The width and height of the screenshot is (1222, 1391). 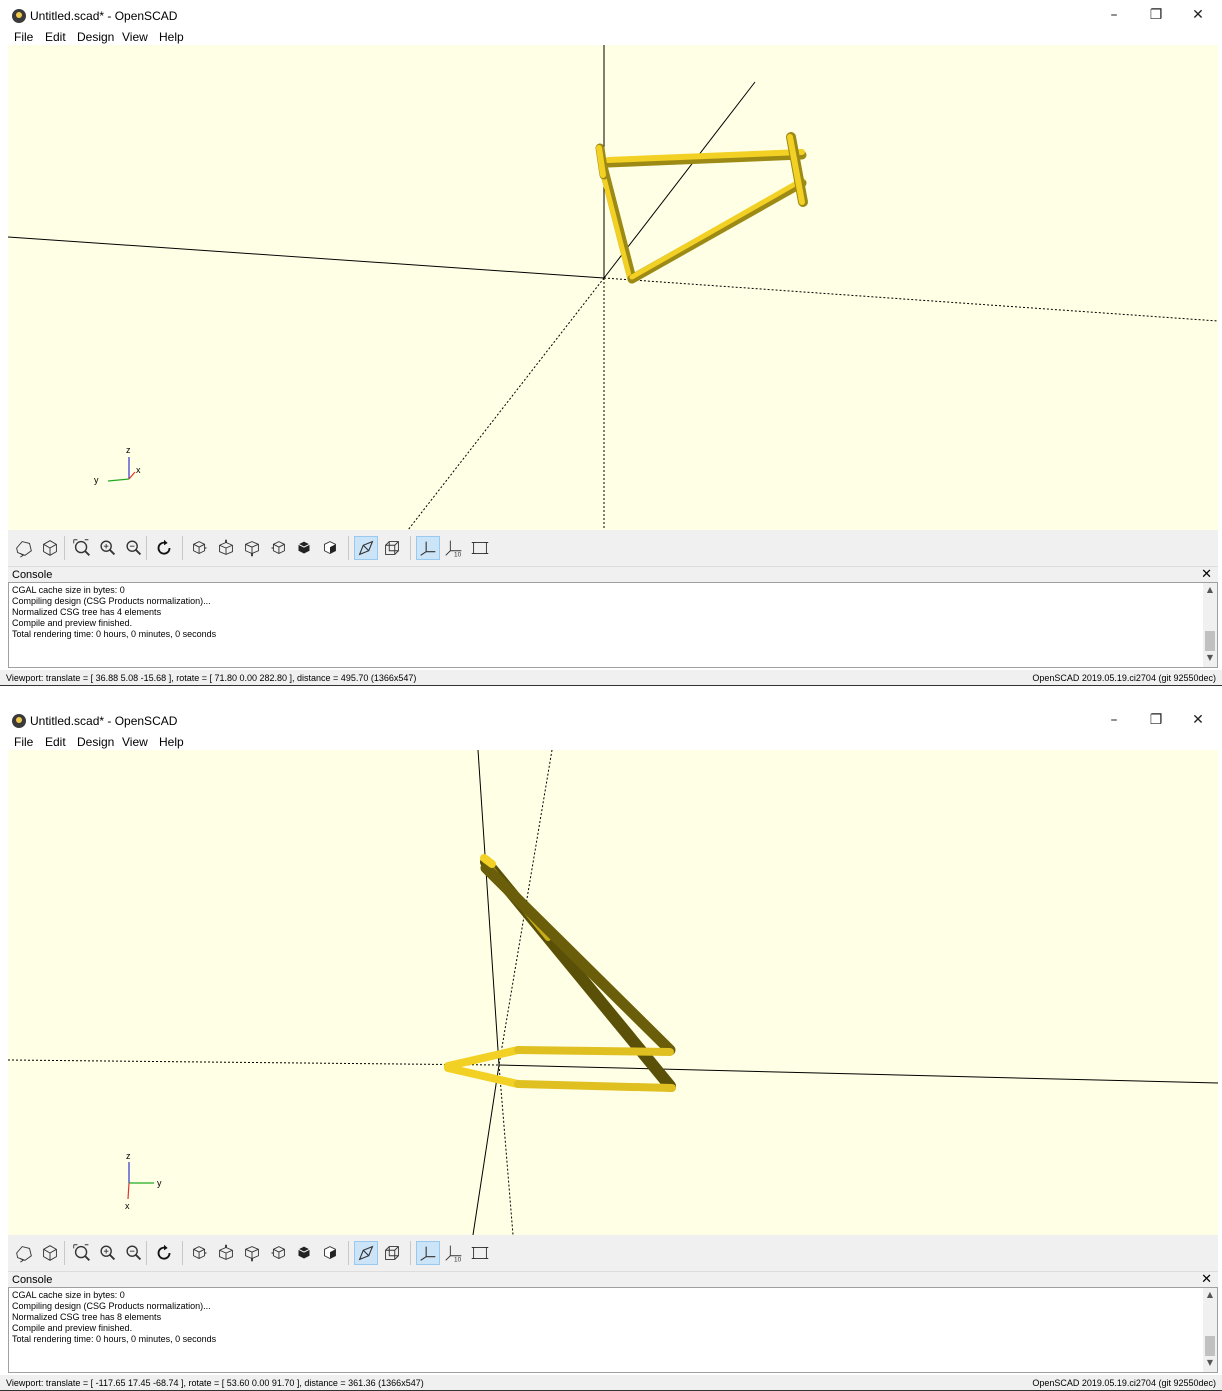 I want to click on zoom-in-icon, so click(x=108, y=548).